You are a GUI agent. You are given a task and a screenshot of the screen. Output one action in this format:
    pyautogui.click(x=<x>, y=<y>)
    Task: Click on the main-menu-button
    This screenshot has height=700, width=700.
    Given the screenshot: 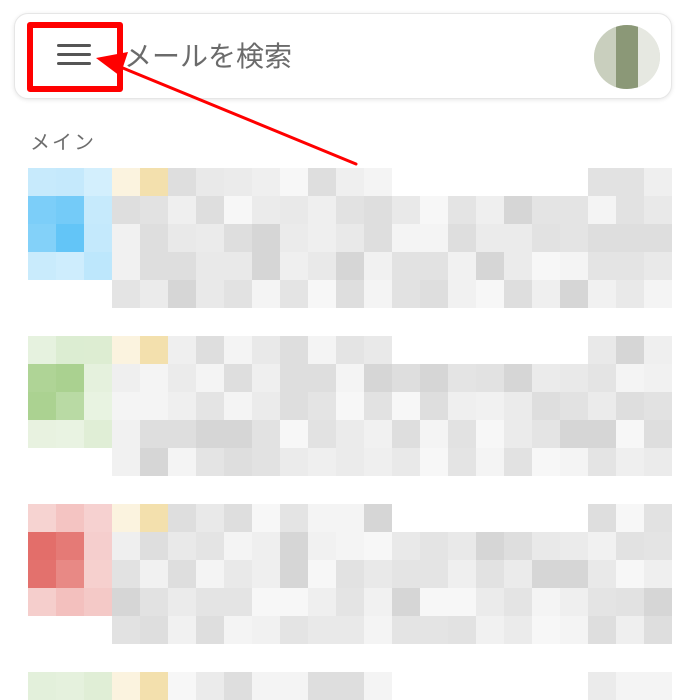 What is the action you would take?
    pyautogui.click(x=75, y=58)
    